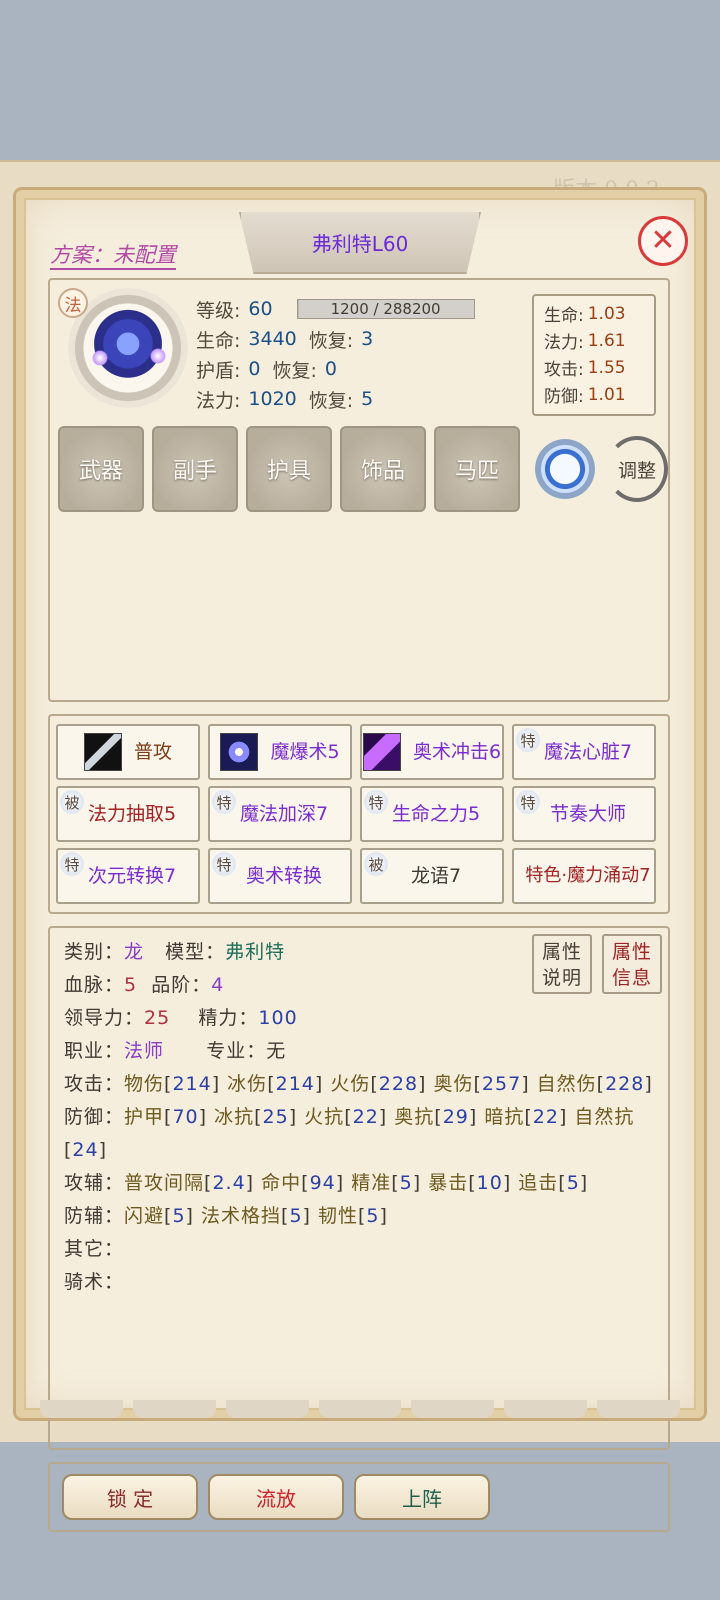  I want to click on skill-name: 魔法心脏7, so click(588, 752).